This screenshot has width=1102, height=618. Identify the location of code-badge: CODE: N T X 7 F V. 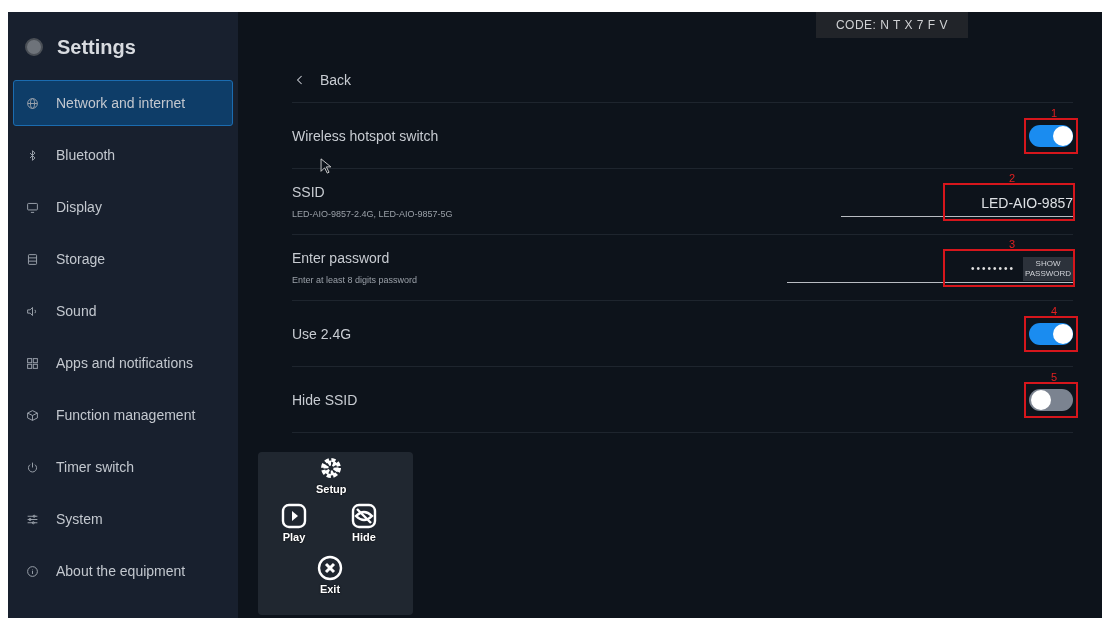
(892, 25).